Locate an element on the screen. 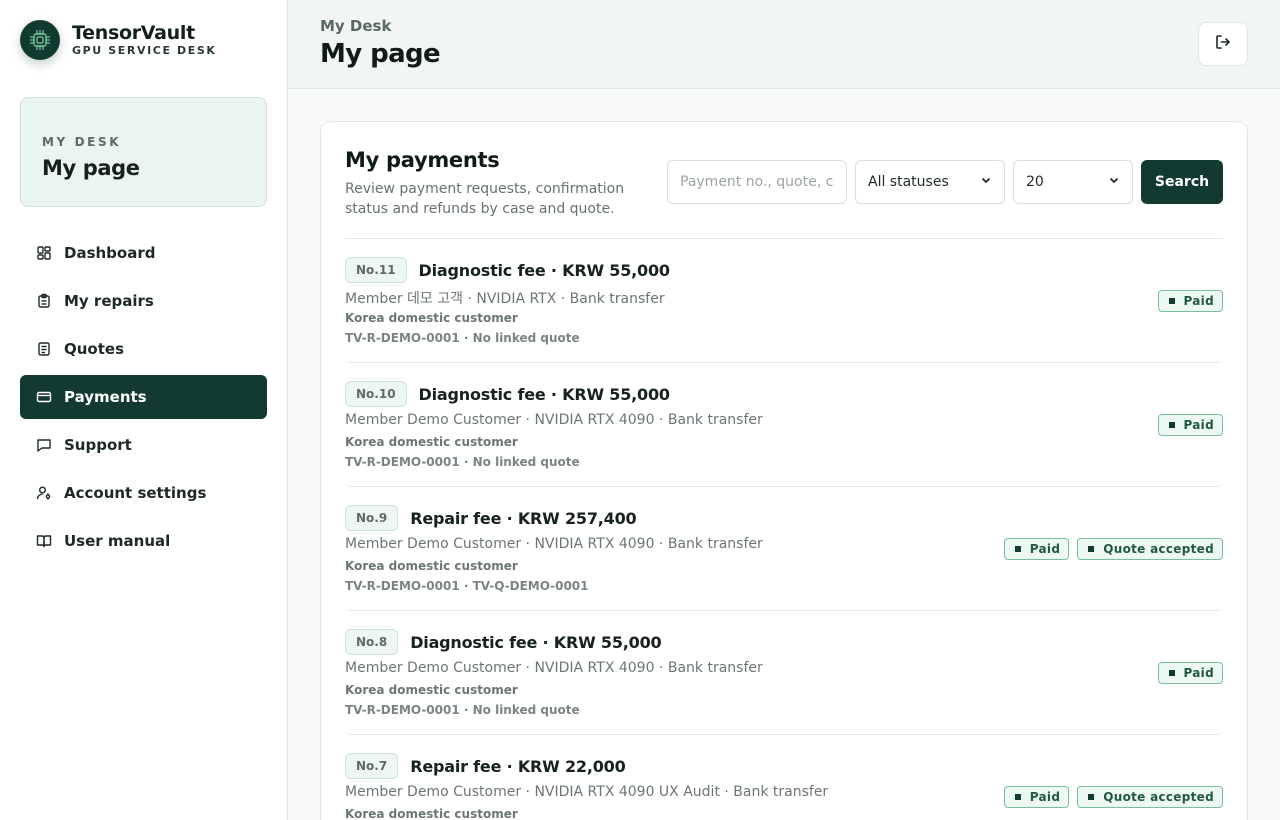 The width and height of the screenshot is (1280, 820). chat-icon is located at coordinates (44, 445).